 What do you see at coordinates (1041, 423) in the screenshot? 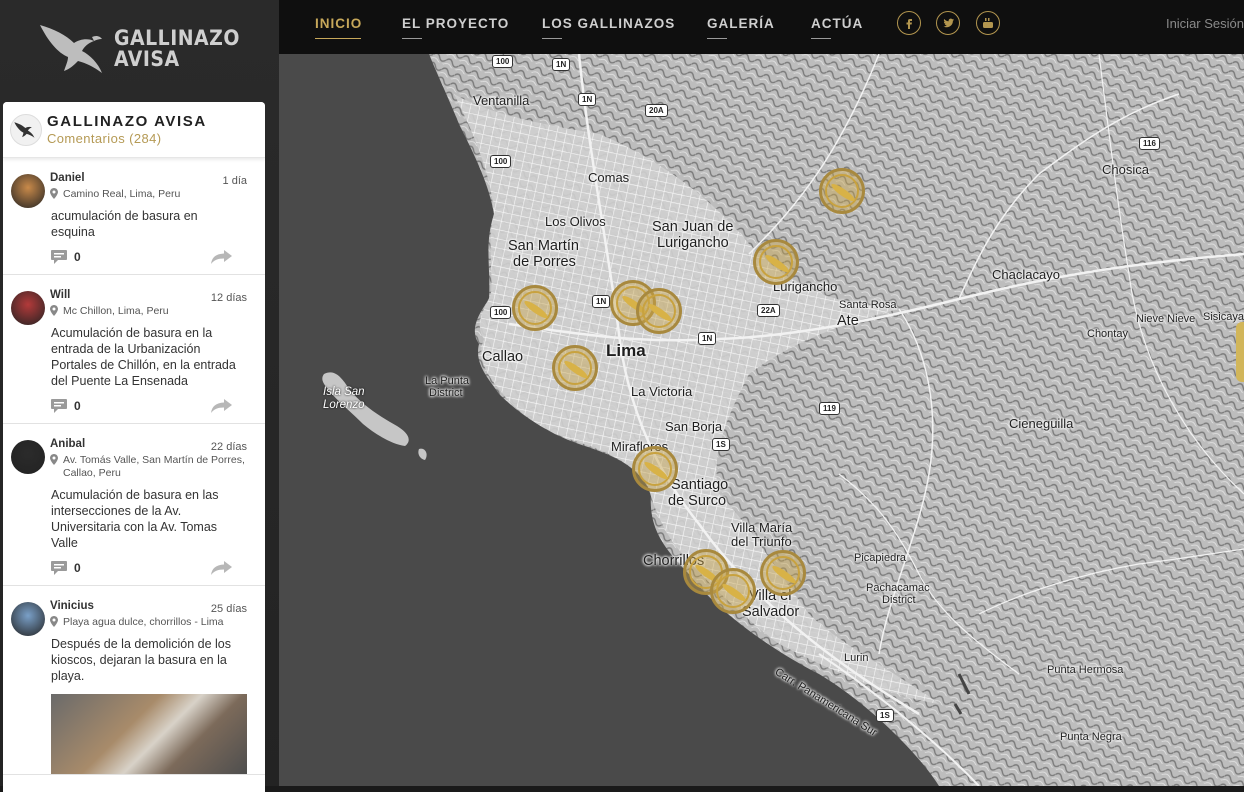
I see `map-label: Cieneguilla` at bounding box center [1041, 423].